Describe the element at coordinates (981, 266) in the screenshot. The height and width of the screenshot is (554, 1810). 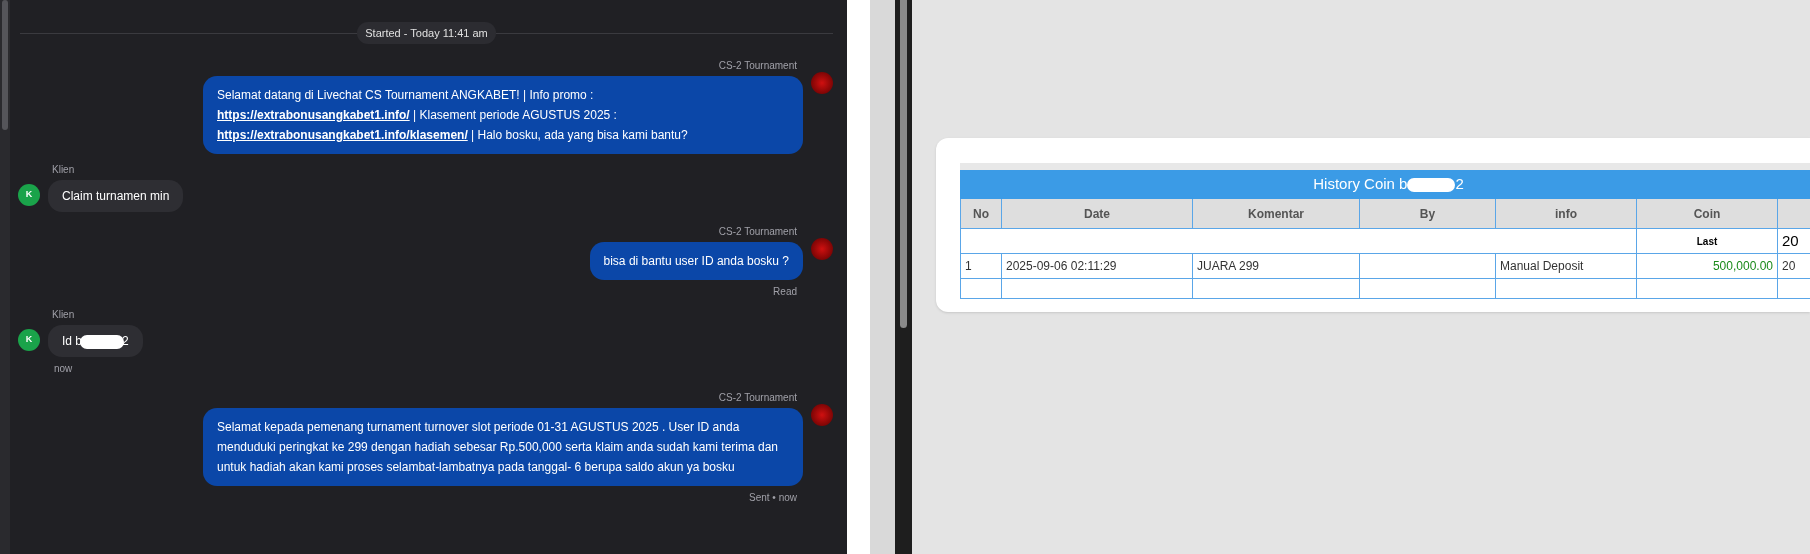
I see `table-cell: 1` at that location.